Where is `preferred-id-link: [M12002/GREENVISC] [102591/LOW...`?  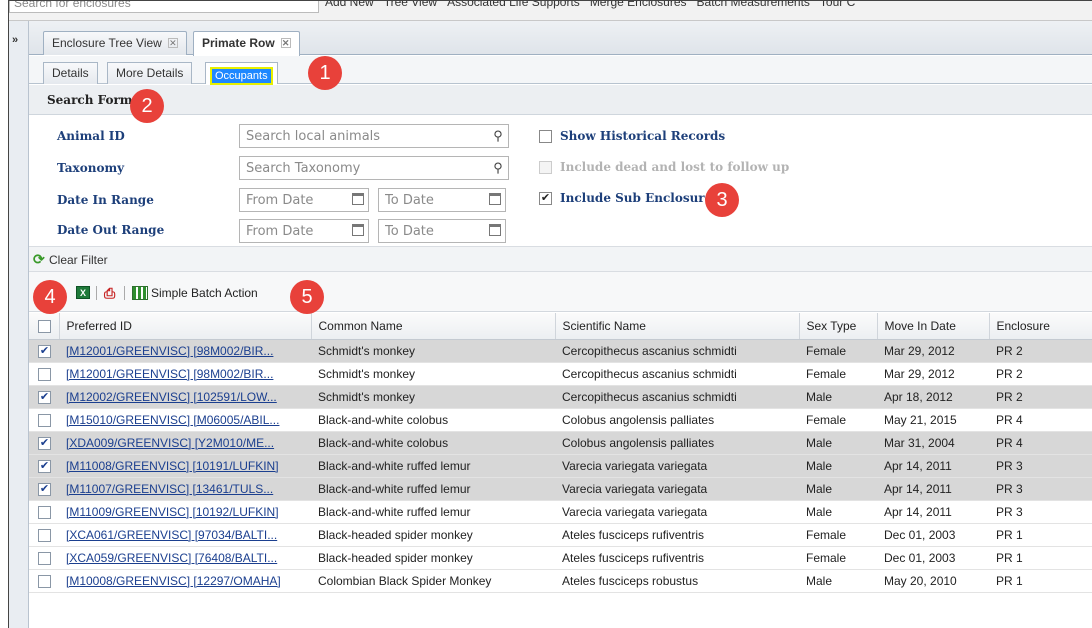 preferred-id-link: [M12002/GREENVISC] [102591/LOW... is located at coordinates (171, 397).